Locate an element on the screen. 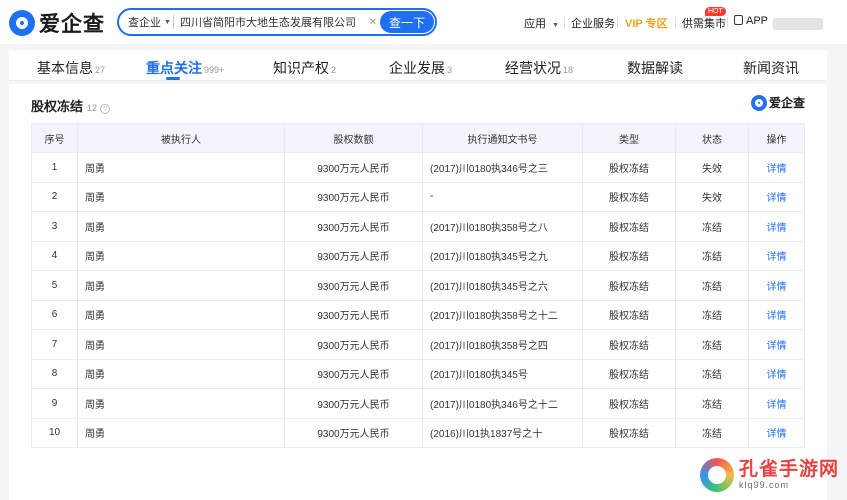 The width and height of the screenshot is (847, 500). row-index: 6 is located at coordinates (54, 314).